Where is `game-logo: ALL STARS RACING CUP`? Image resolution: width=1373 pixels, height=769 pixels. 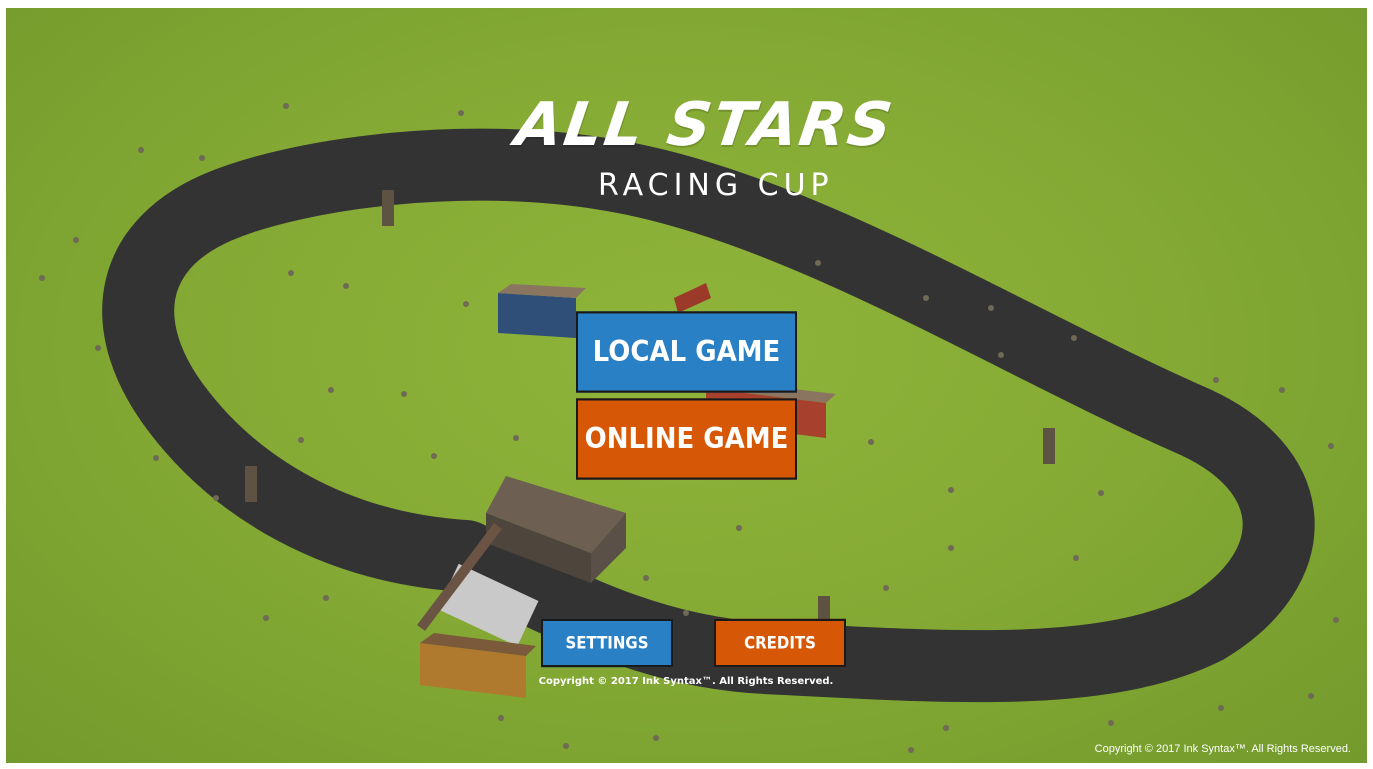 game-logo: ALL STARS RACING CUP is located at coordinates (706, 150).